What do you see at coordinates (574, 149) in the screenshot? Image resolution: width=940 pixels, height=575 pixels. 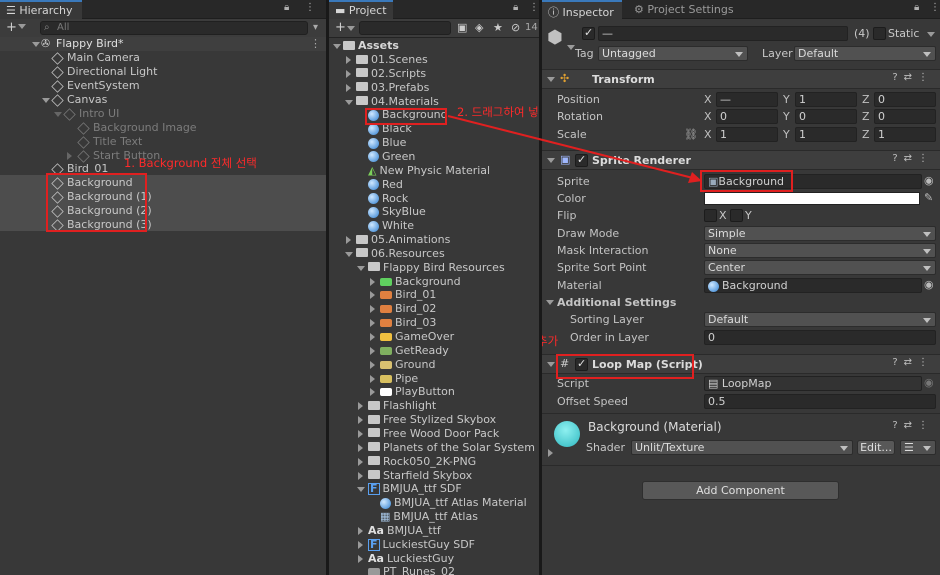 I see `drag-arrow` at bounding box center [574, 149].